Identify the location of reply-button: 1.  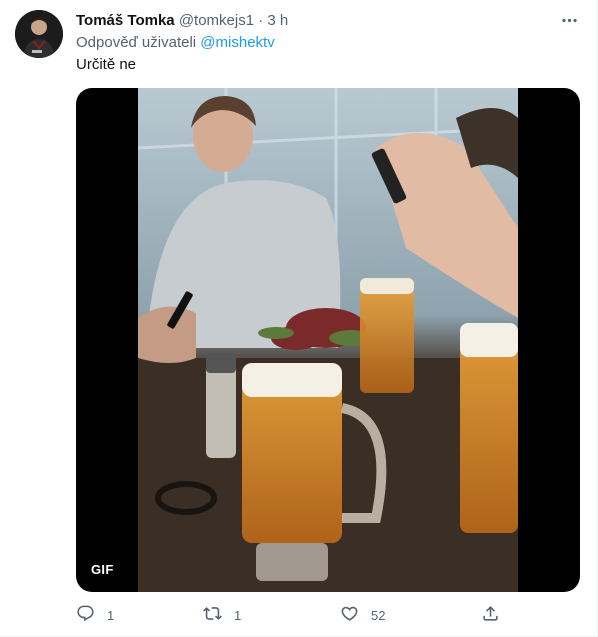
(95, 615).